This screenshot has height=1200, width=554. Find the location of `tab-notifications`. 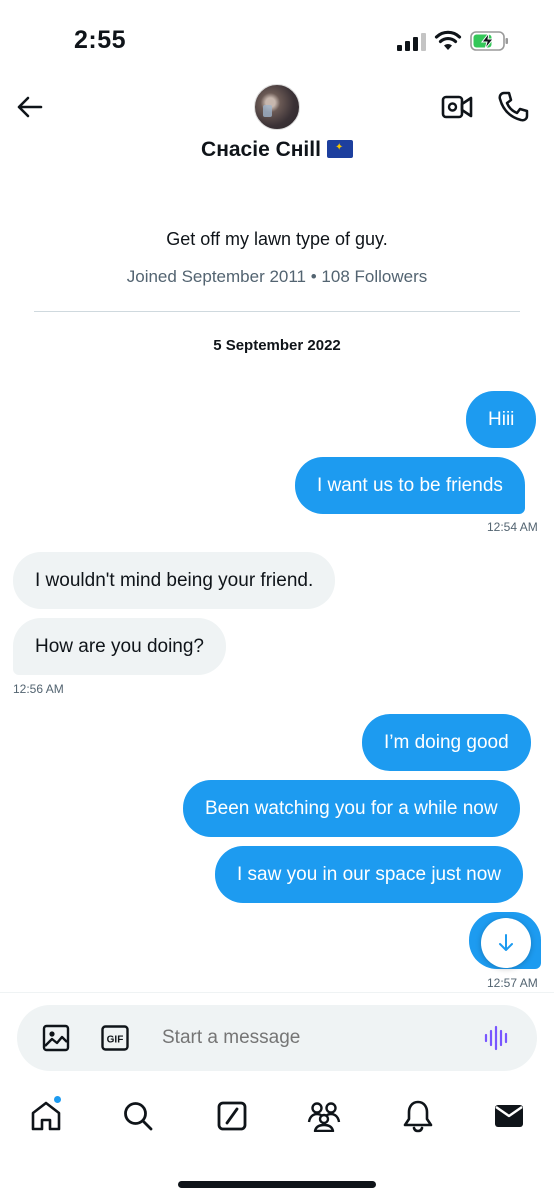

tab-notifications is located at coordinates (418, 1116).